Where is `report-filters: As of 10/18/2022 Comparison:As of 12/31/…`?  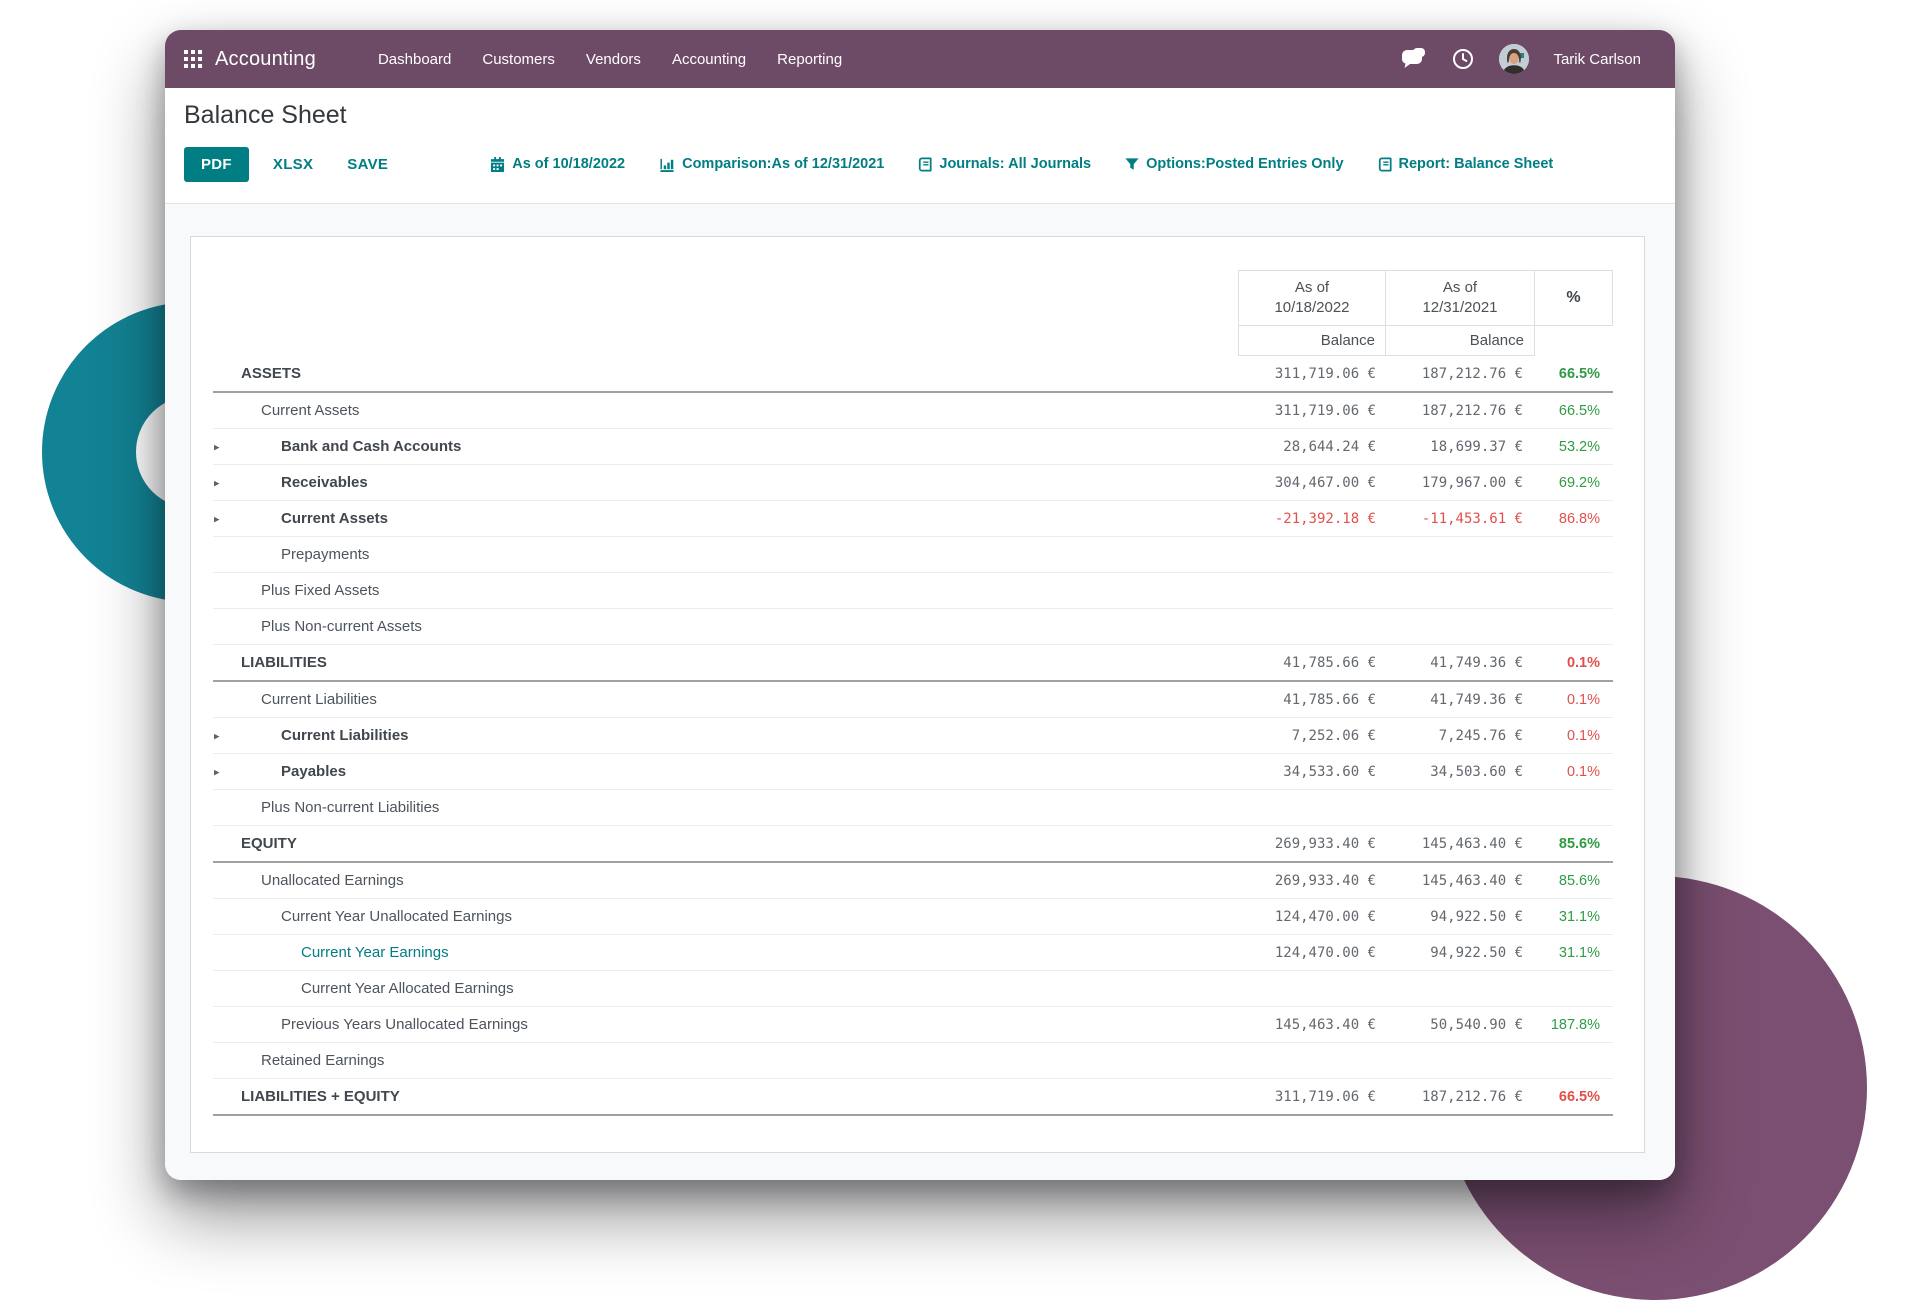 report-filters: As of 10/18/2022 Comparison:As of 12/31/… is located at coordinates (1021, 164).